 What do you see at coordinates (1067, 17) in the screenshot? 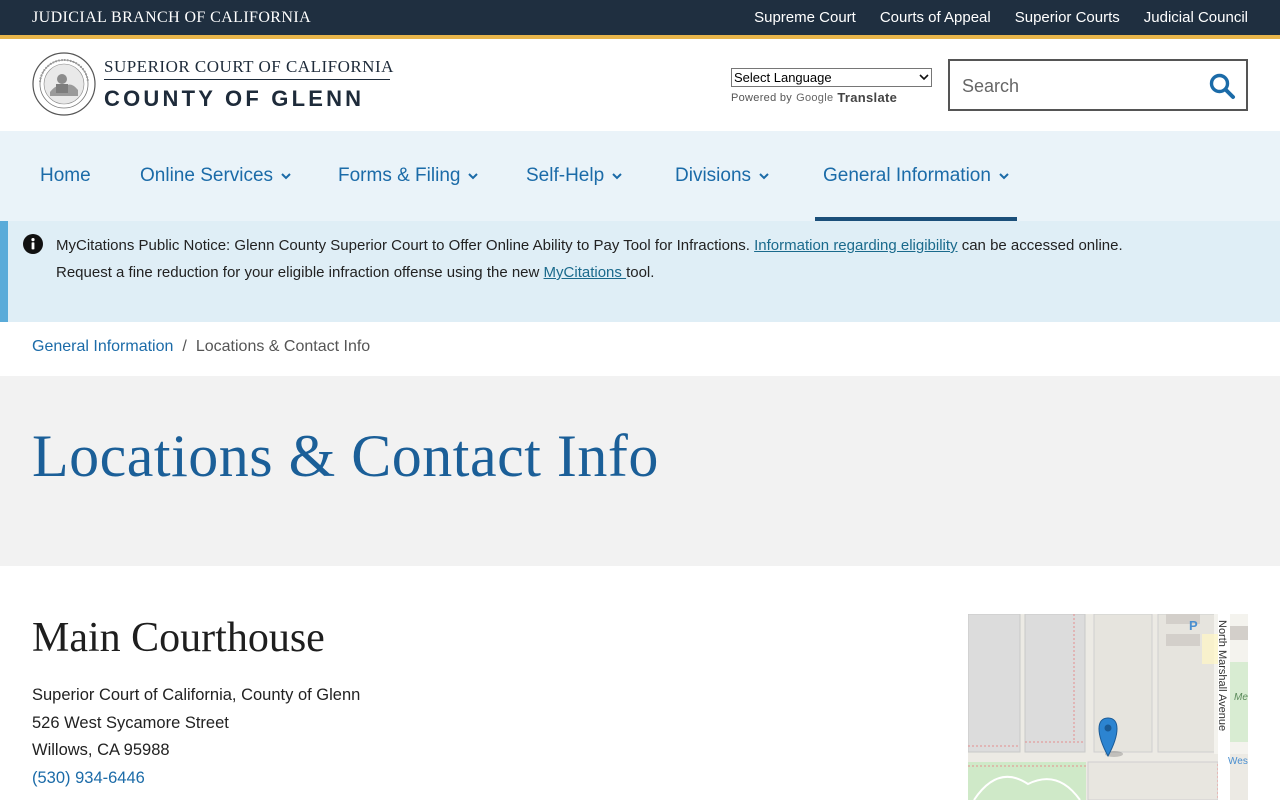
I see `top-link-superior-courts: Superior Courts` at bounding box center [1067, 17].